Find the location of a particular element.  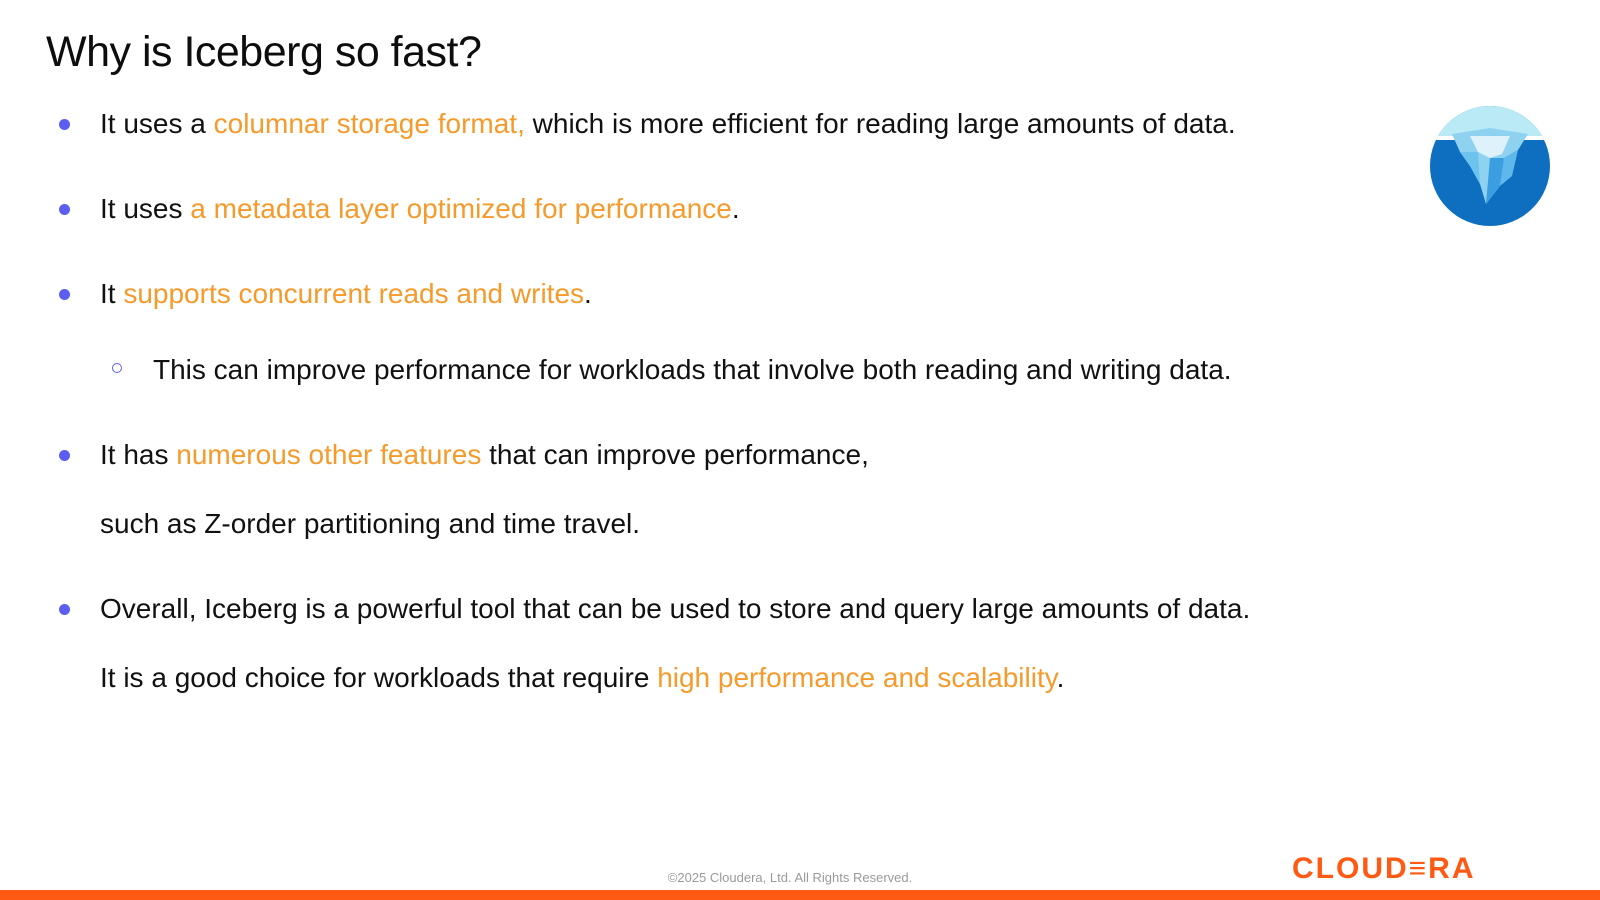

sub-bullet-circle-icon is located at coordinates (117, 368).